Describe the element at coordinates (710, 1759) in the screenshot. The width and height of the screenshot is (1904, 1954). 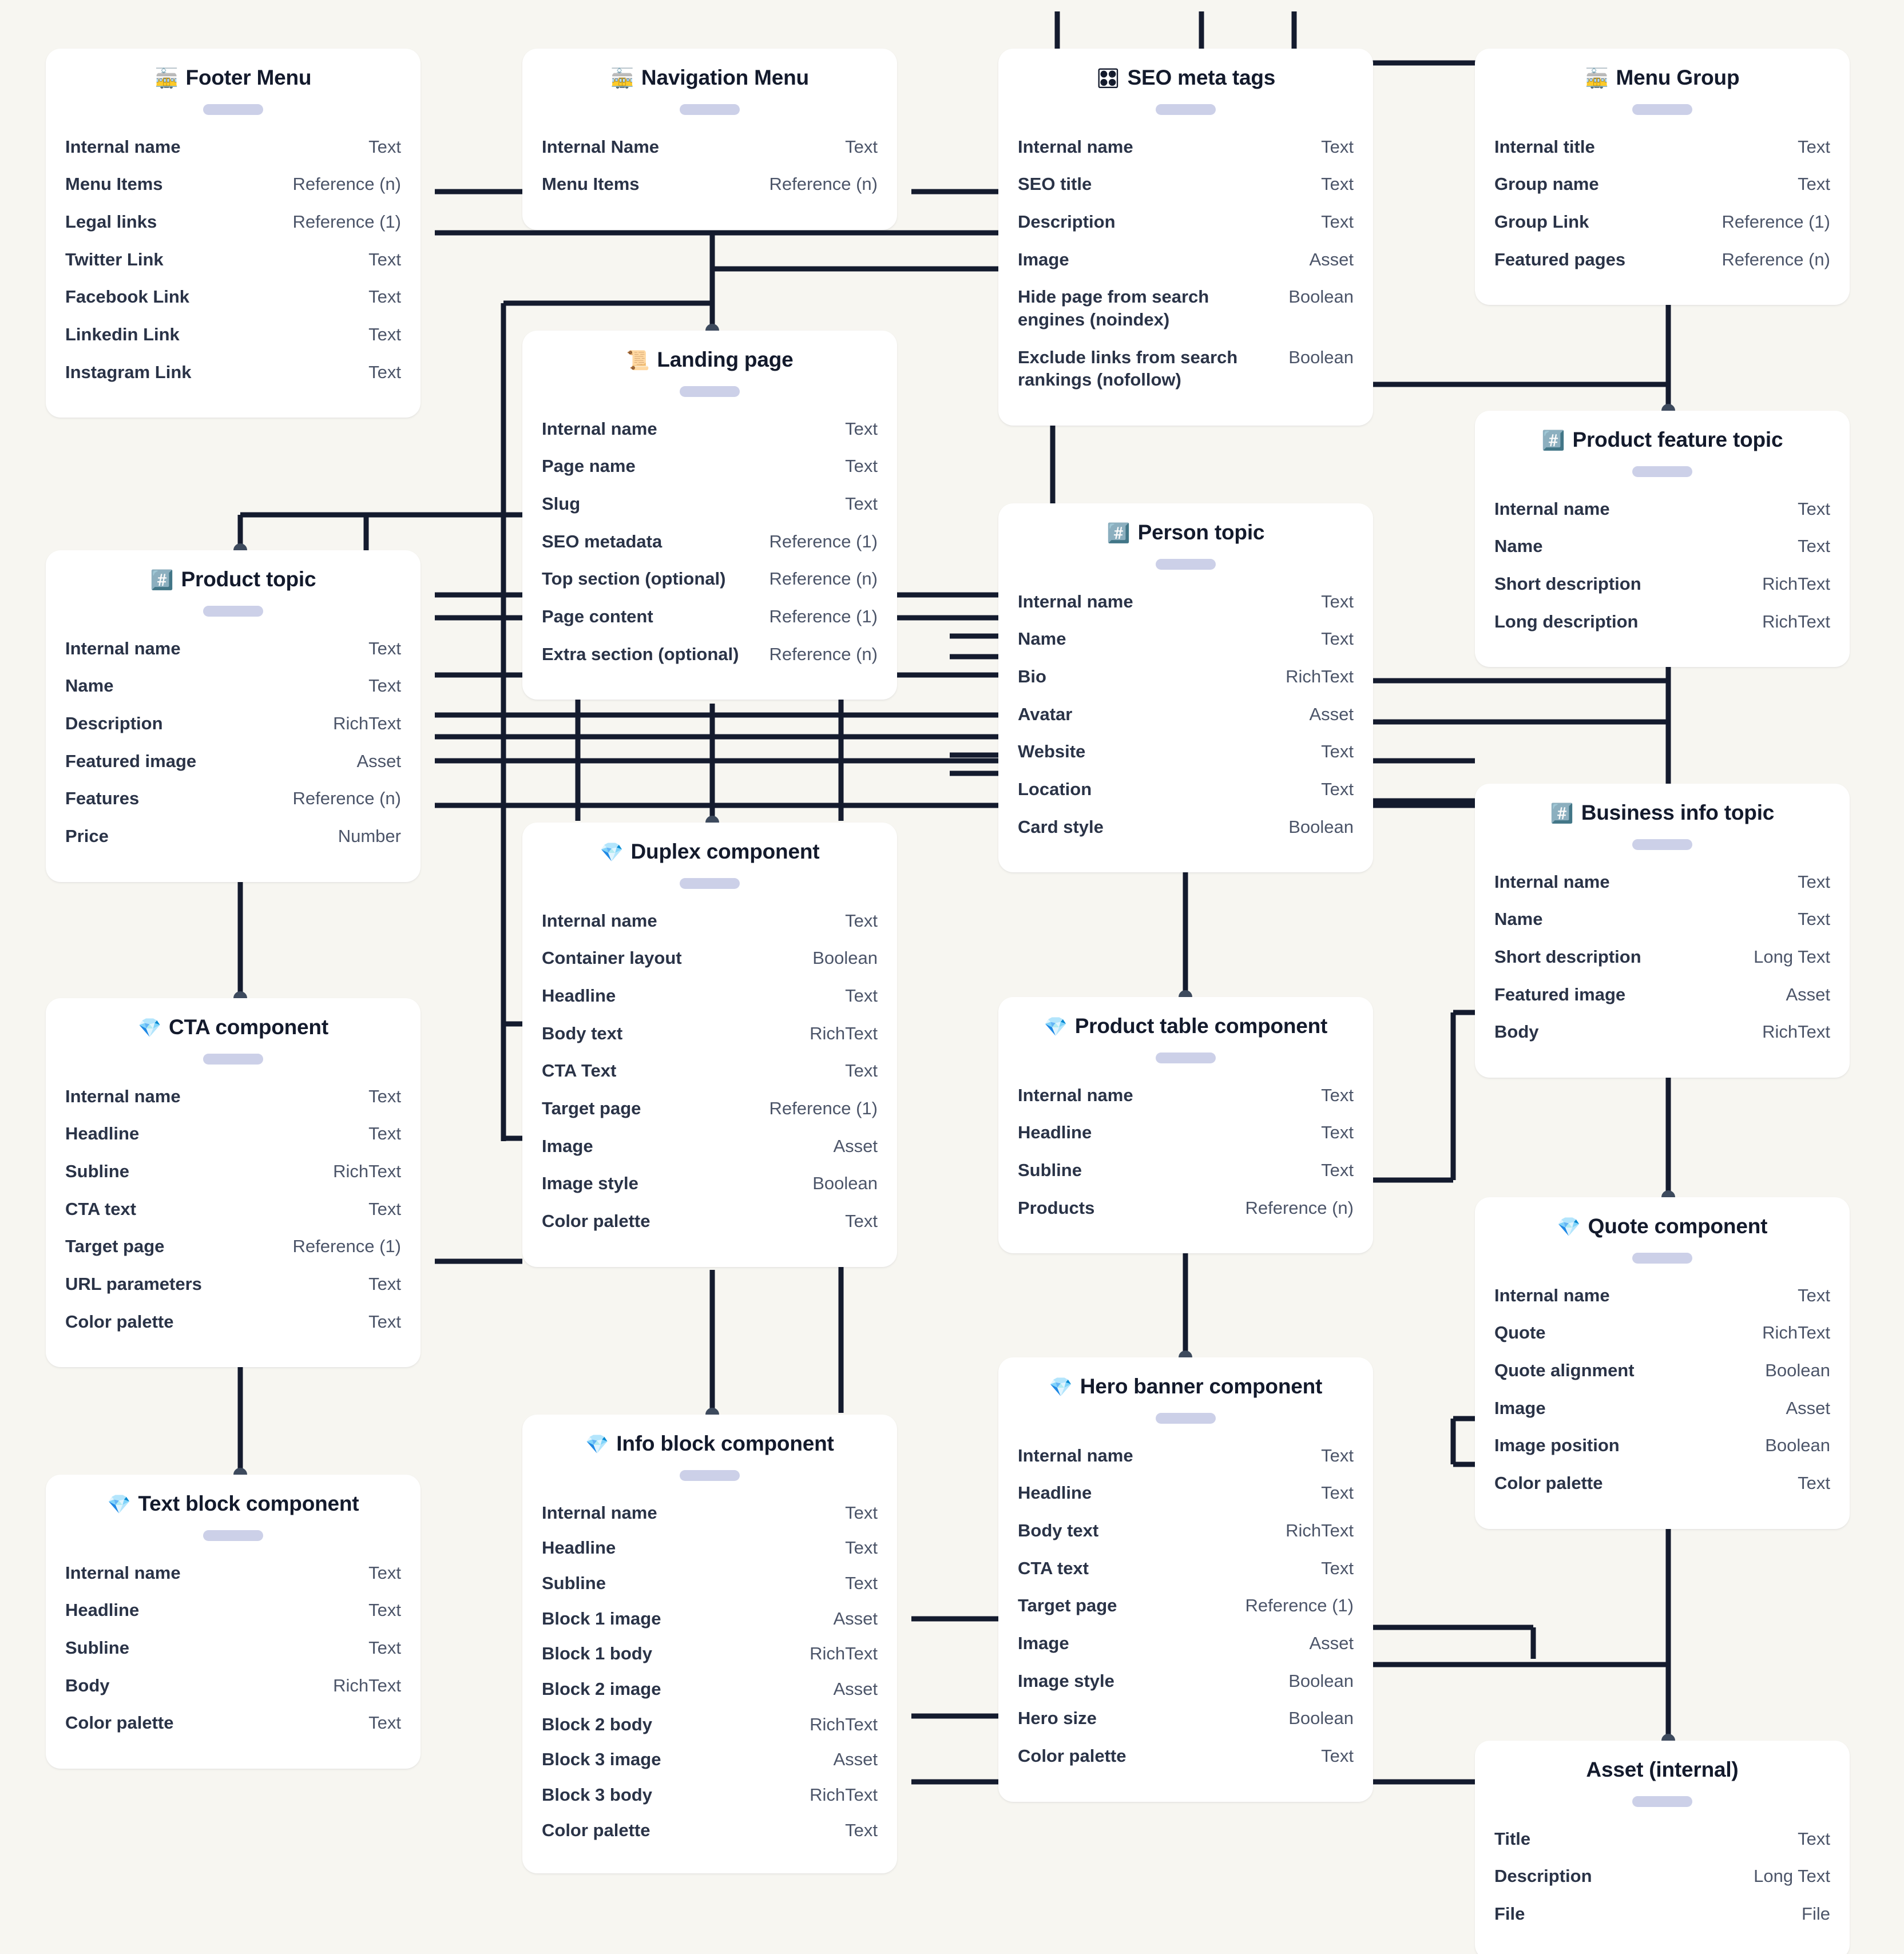
I see `field-row: Block 3 image Asset` at that location.